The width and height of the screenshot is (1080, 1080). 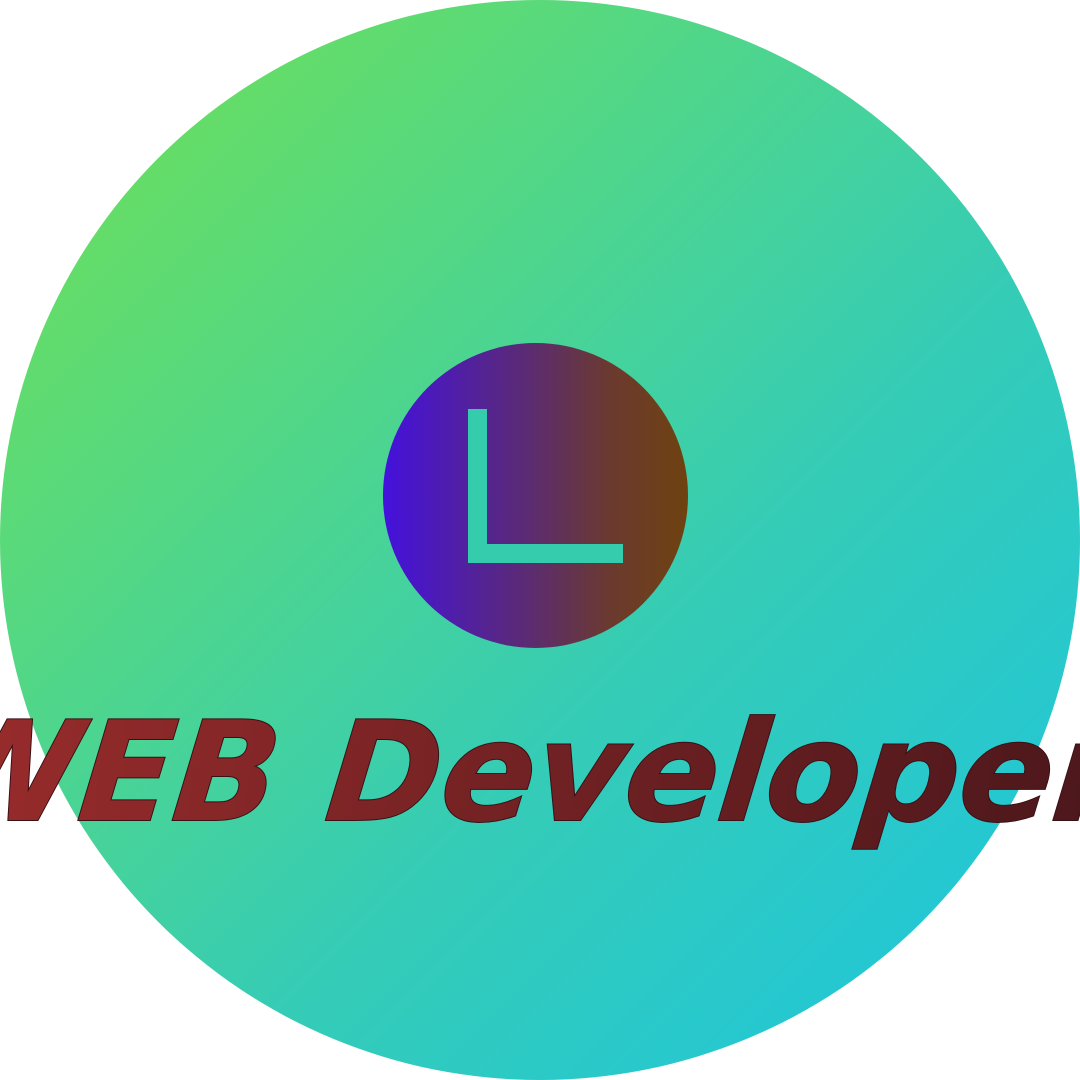 What do you see at coordinates (545, 486) in the screenshot?
I see `logo-letter-icon` at bounding box center [545, 486].